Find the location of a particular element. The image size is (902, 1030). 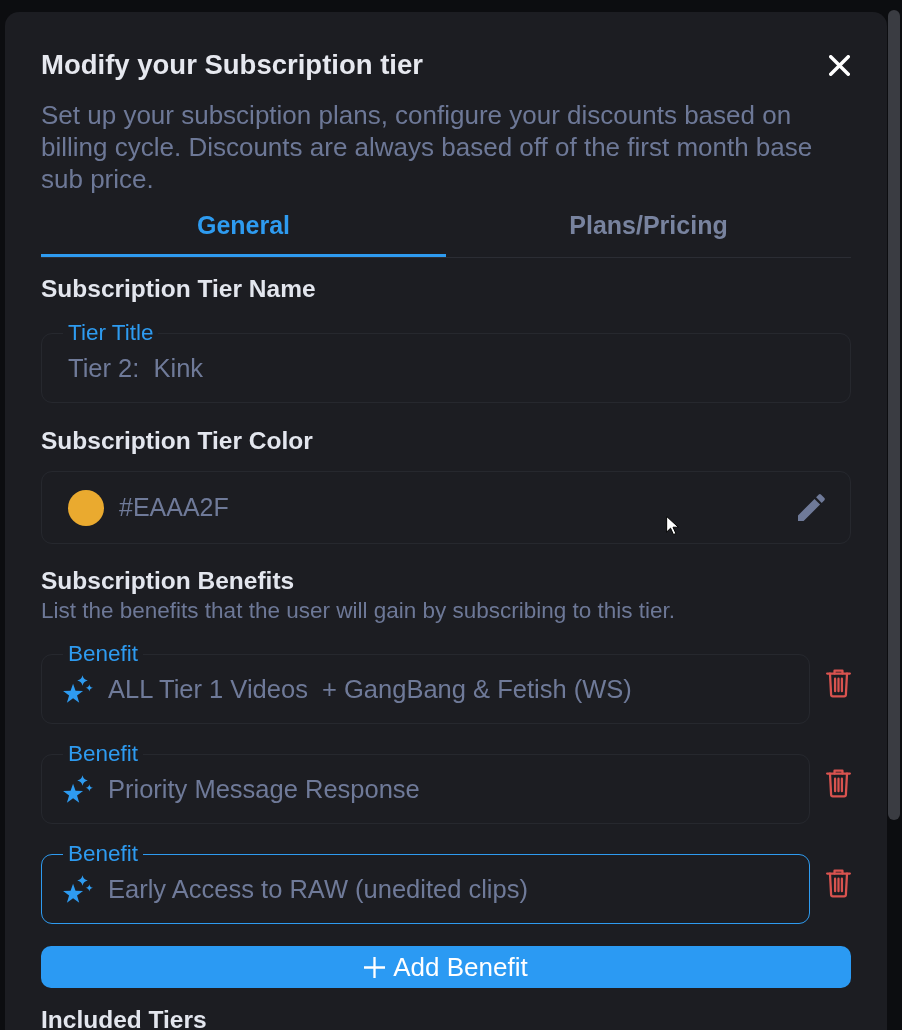

add-benefit-button: Add Benefit is located at coordinates (446, 967).